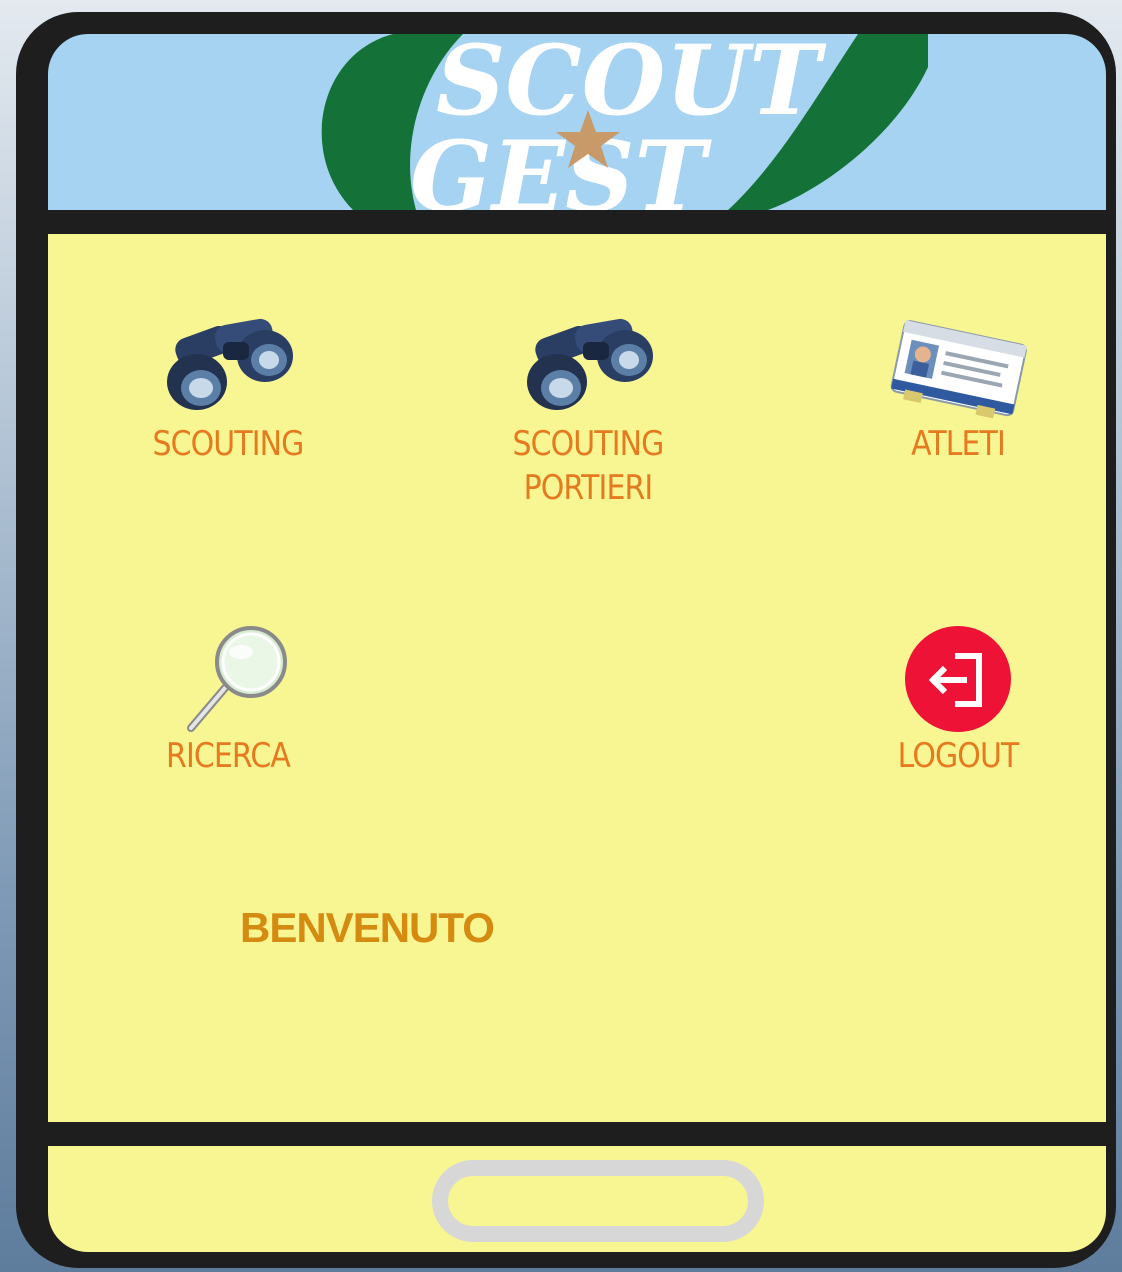  I want to click on scoutgest-logo: SCOUT GEST, so click(624, 122).